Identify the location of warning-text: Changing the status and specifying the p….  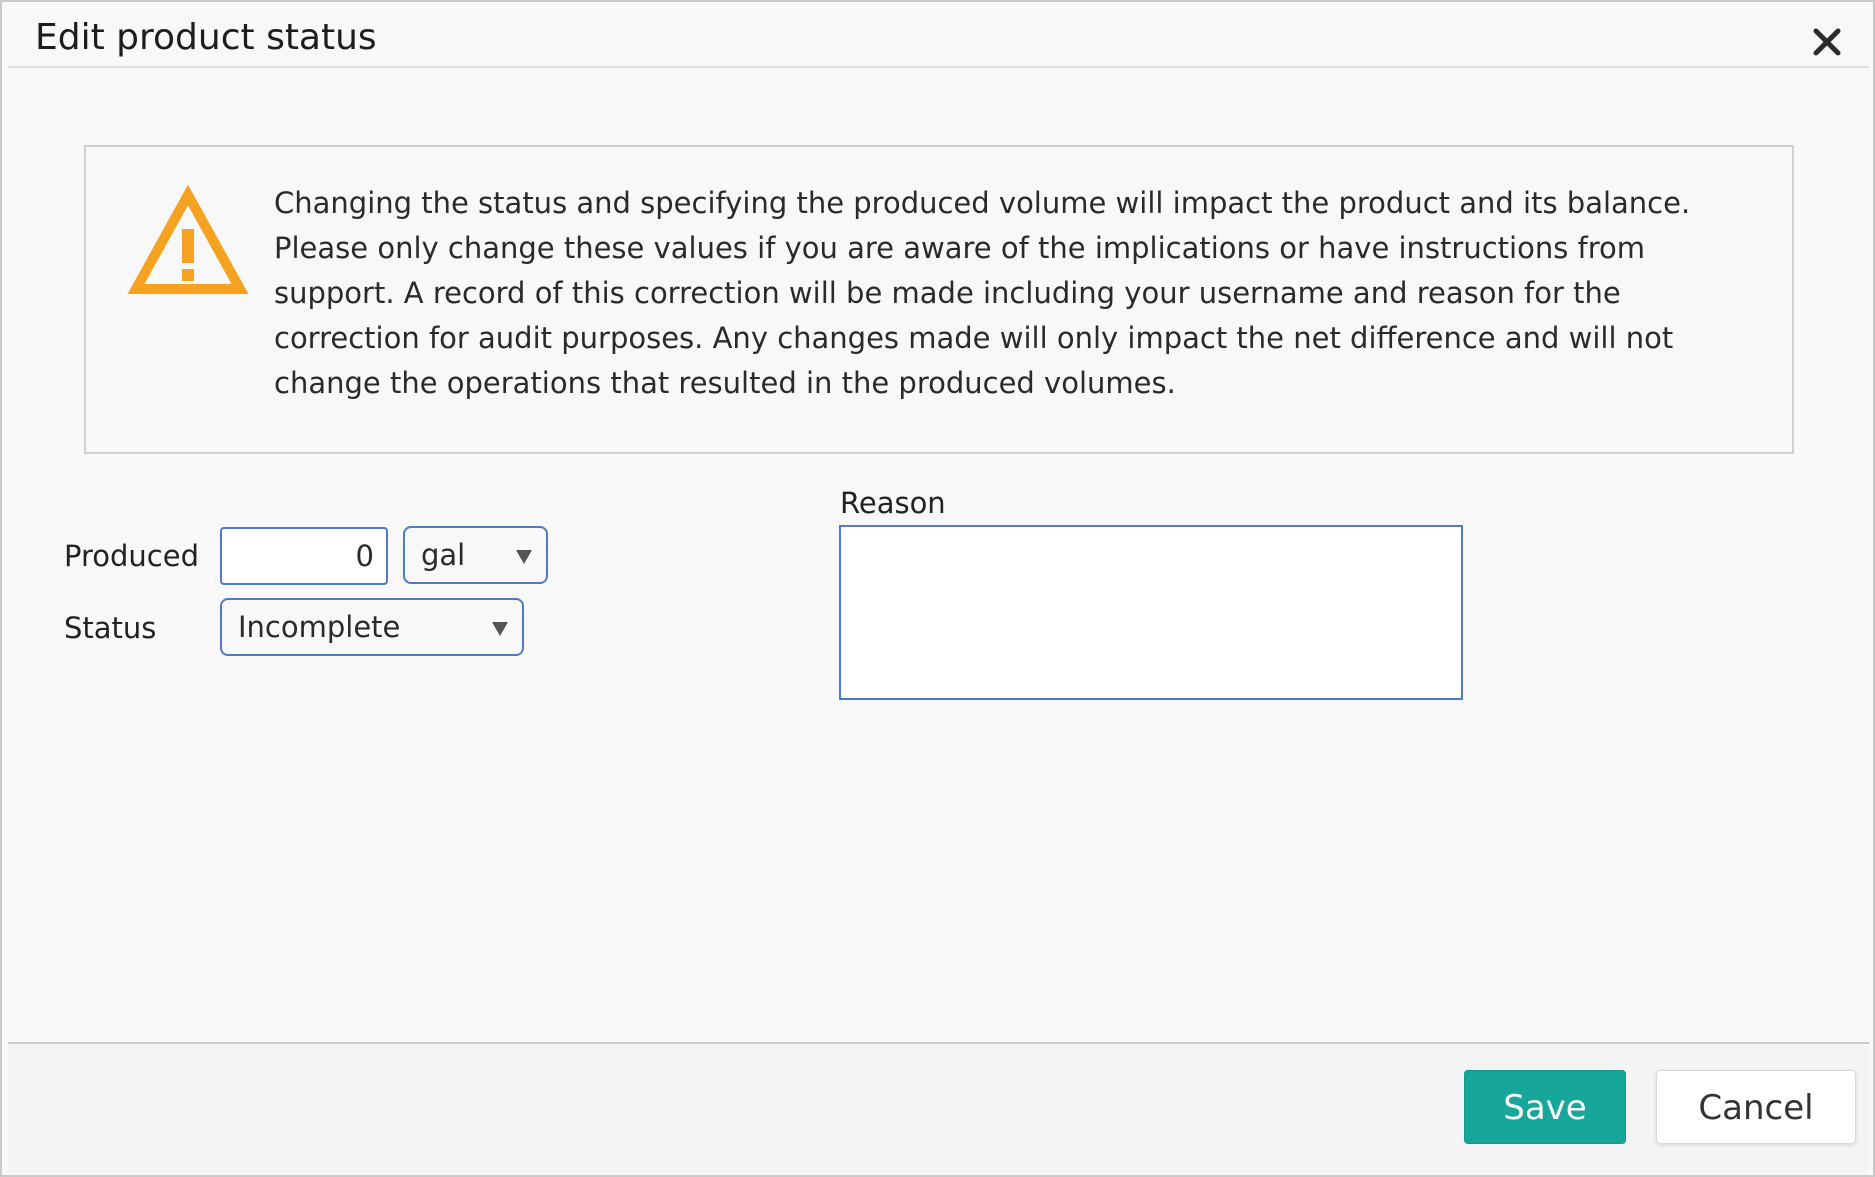
(982, 293).